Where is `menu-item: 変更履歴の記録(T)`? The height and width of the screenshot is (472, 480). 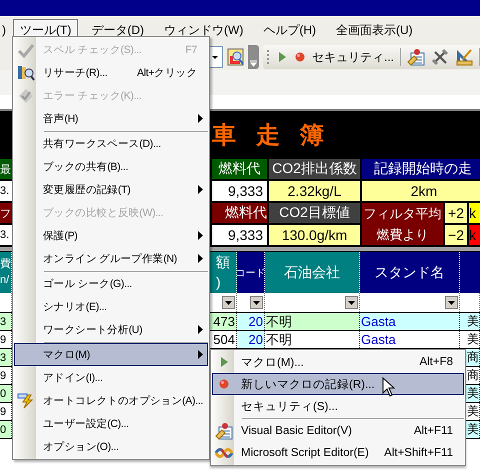
menu-item: 変更履歴の記録(T) is located at coordinates (111, 189).